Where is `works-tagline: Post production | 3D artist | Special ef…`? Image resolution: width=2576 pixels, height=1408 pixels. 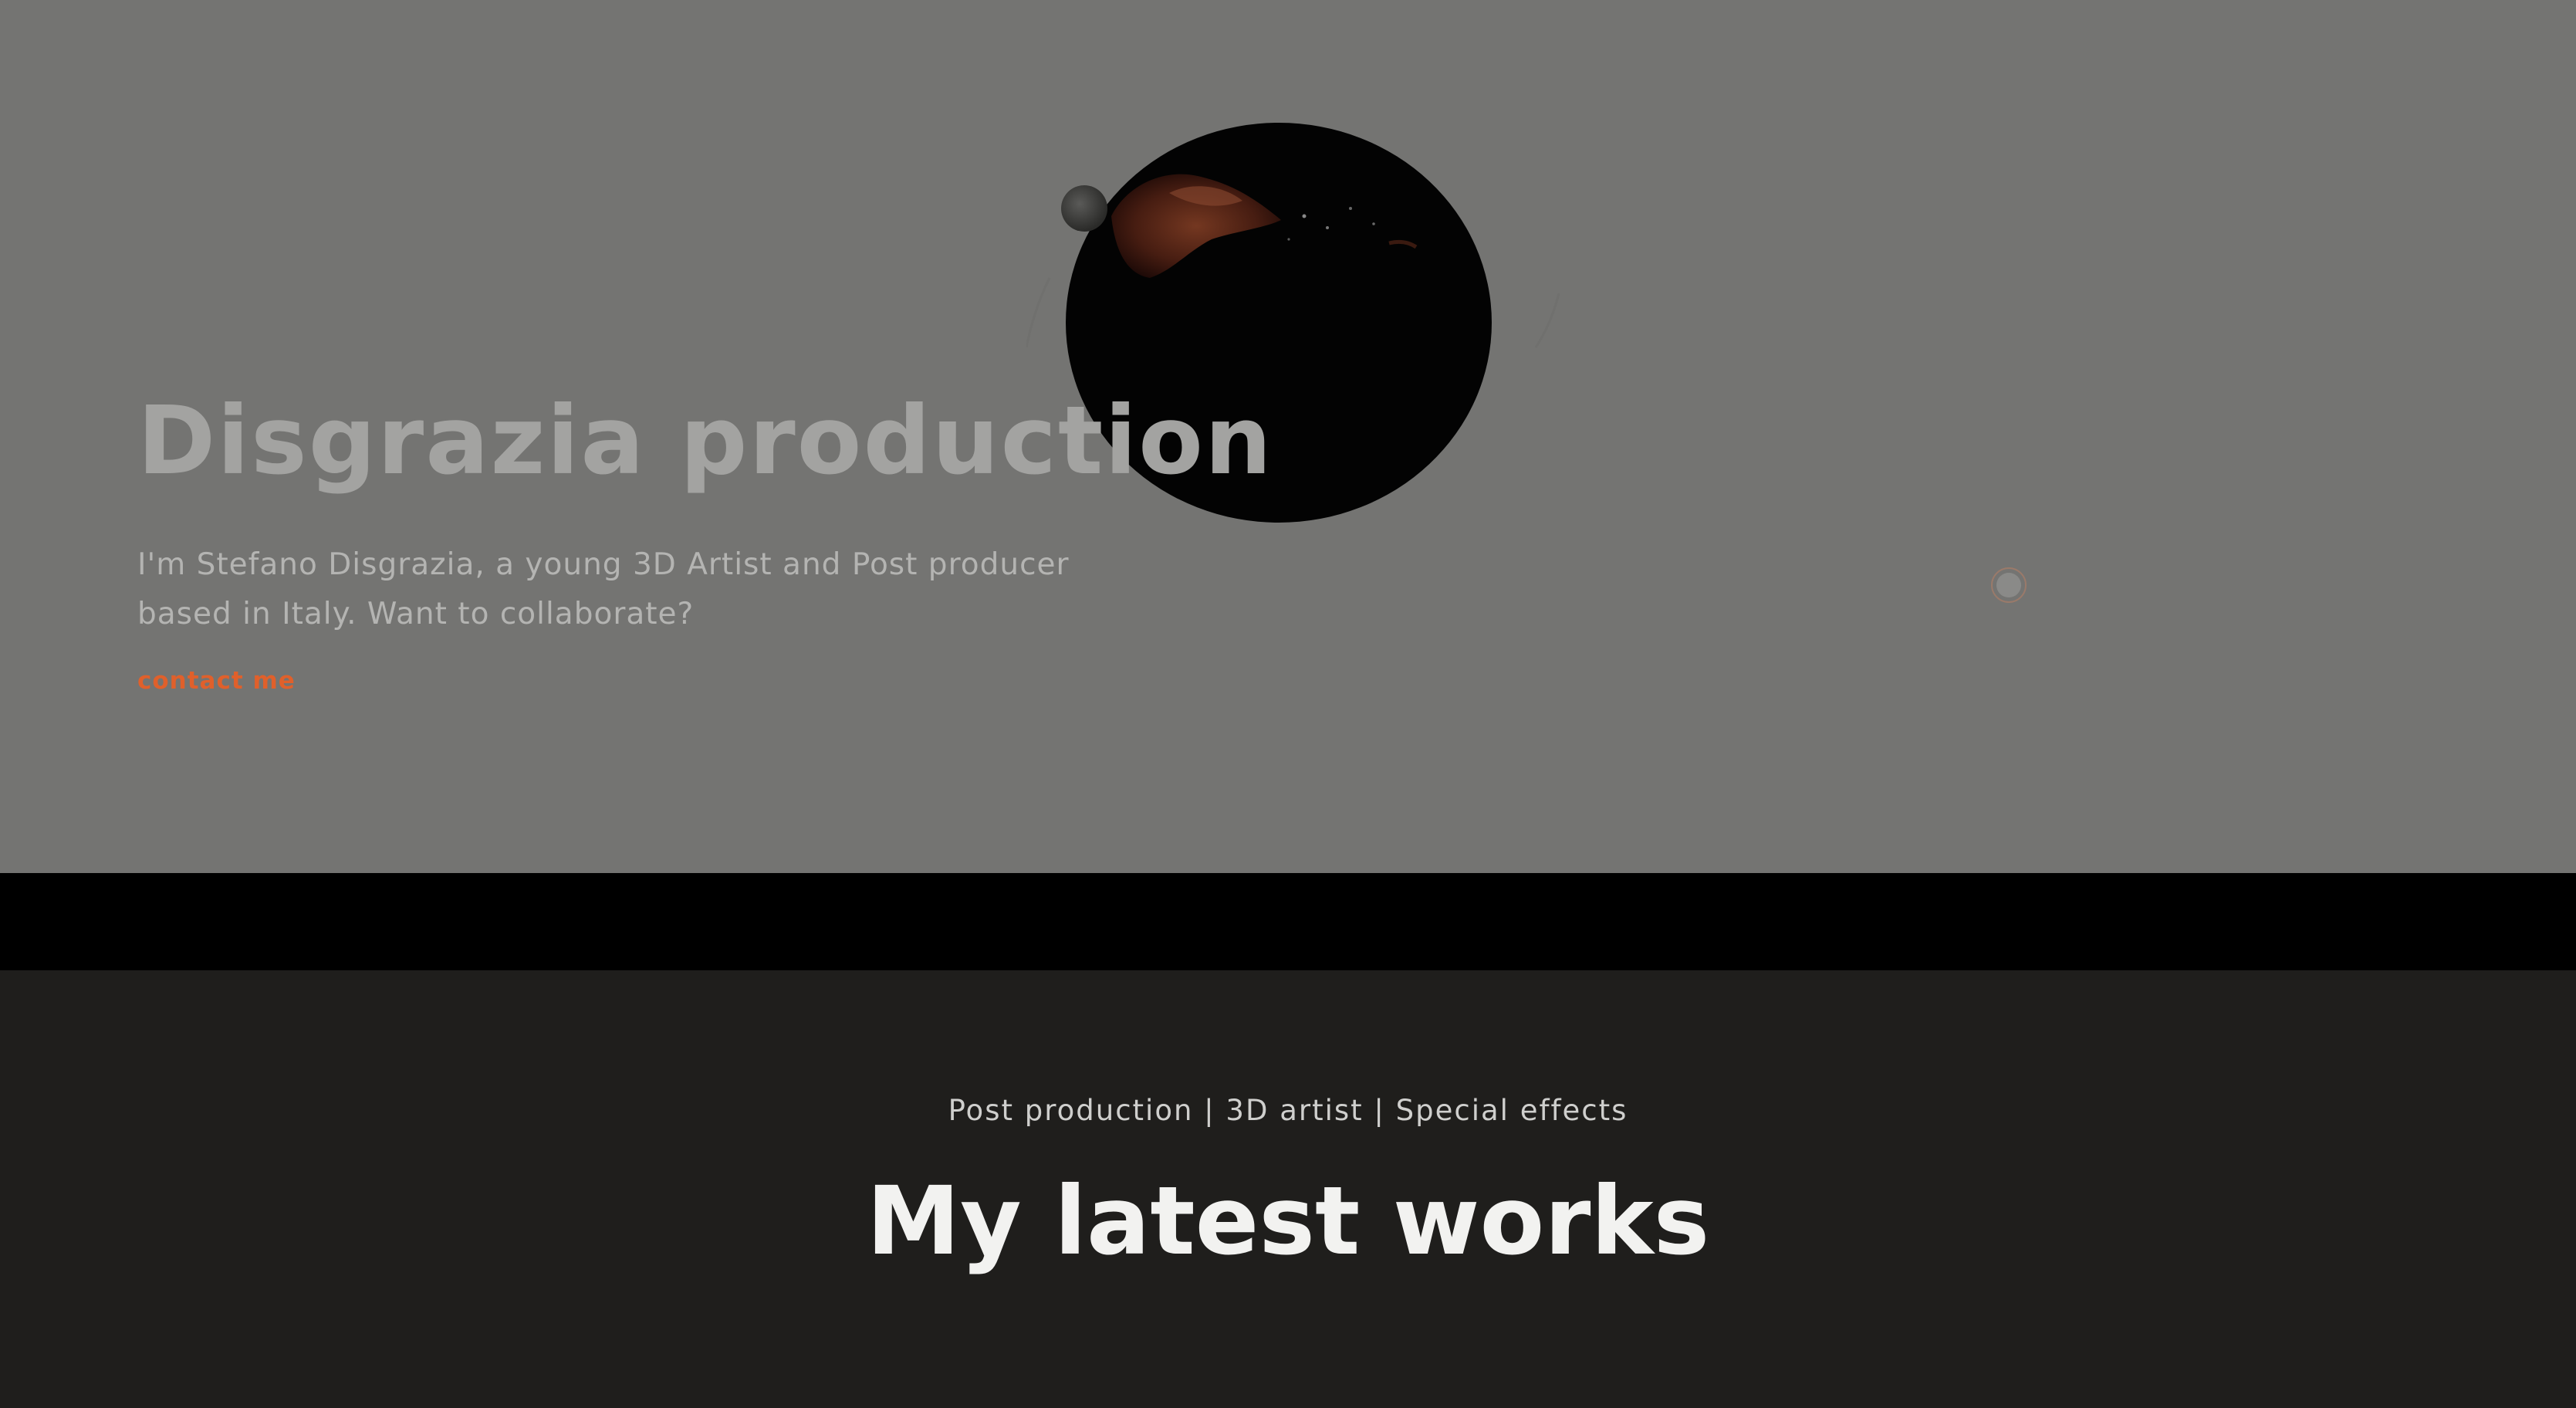
works-tagline: Post production | 3D artist | Special ef… is located at coordinates (1288, 1110).